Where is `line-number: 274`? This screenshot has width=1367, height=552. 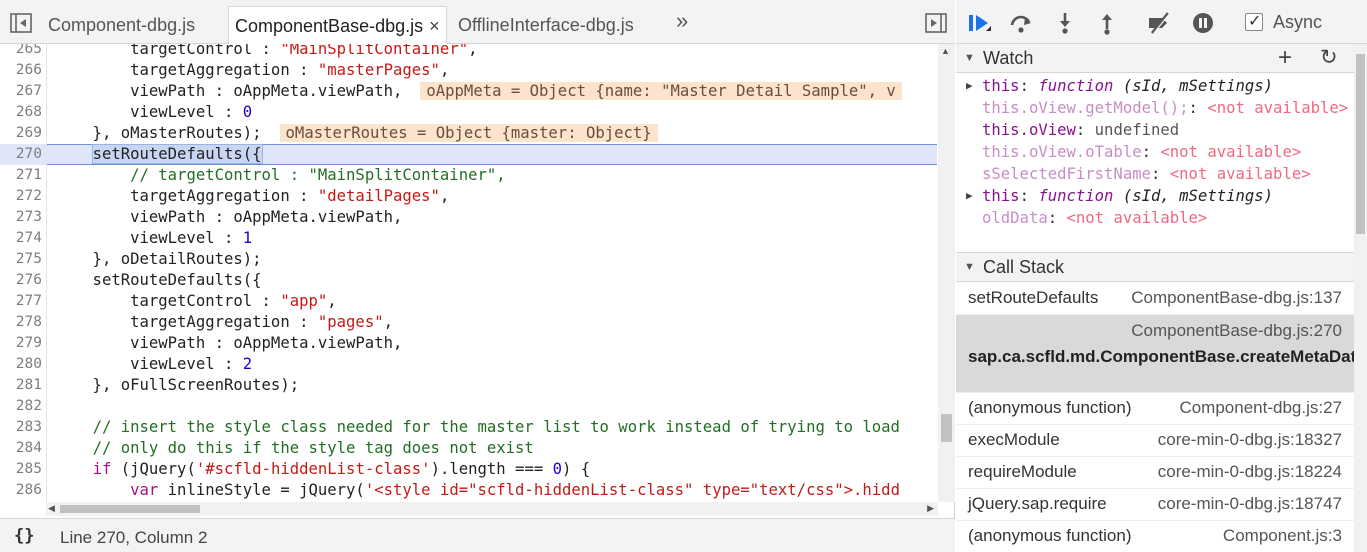
line-number: 274 is located at coordinates (23, 238).